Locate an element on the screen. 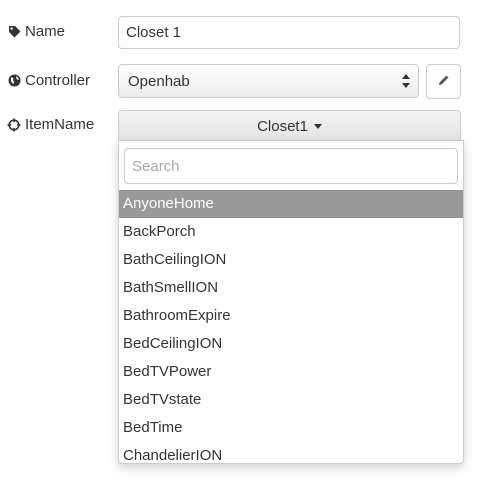 The height and width of the screenshot is (500, 489). dropdown-option: BathroomExpire is located at coordinates (291, 316).